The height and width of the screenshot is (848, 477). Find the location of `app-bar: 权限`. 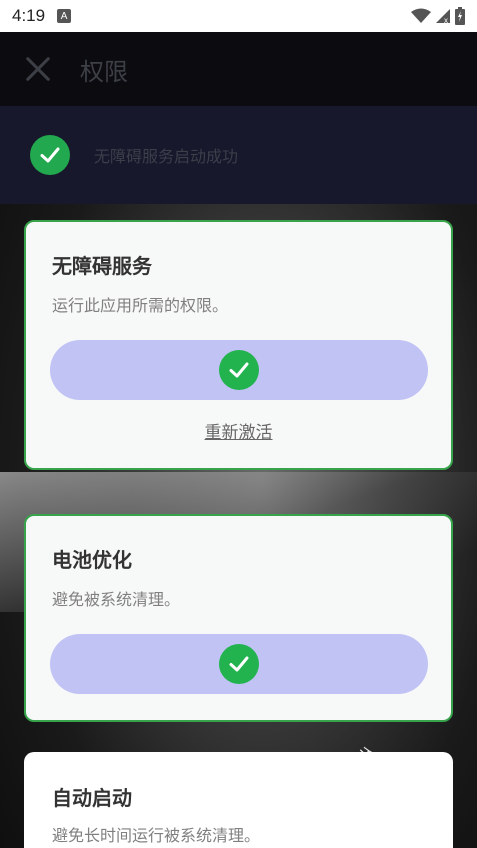

app-bar: 权限 is located at coordinates (238, 69).